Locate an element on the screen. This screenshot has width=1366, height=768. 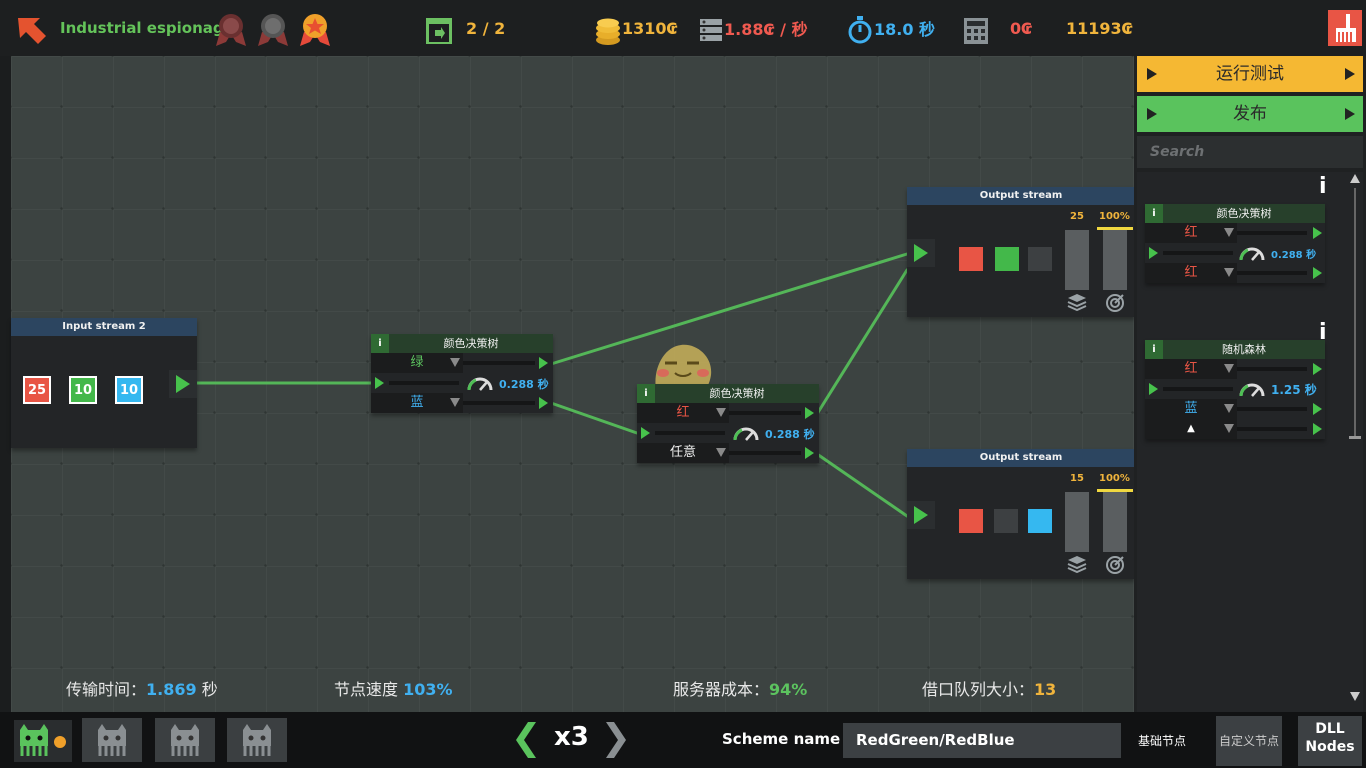
input-stream-node: Input stream 2 25 10 10 is located at coordinates (104, 383).